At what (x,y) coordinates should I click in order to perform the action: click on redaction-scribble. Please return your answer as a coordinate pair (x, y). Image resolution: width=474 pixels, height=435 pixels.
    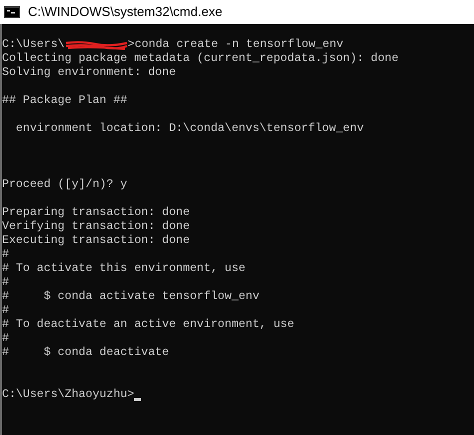
    Looking at the image, I should click on (96, 45).